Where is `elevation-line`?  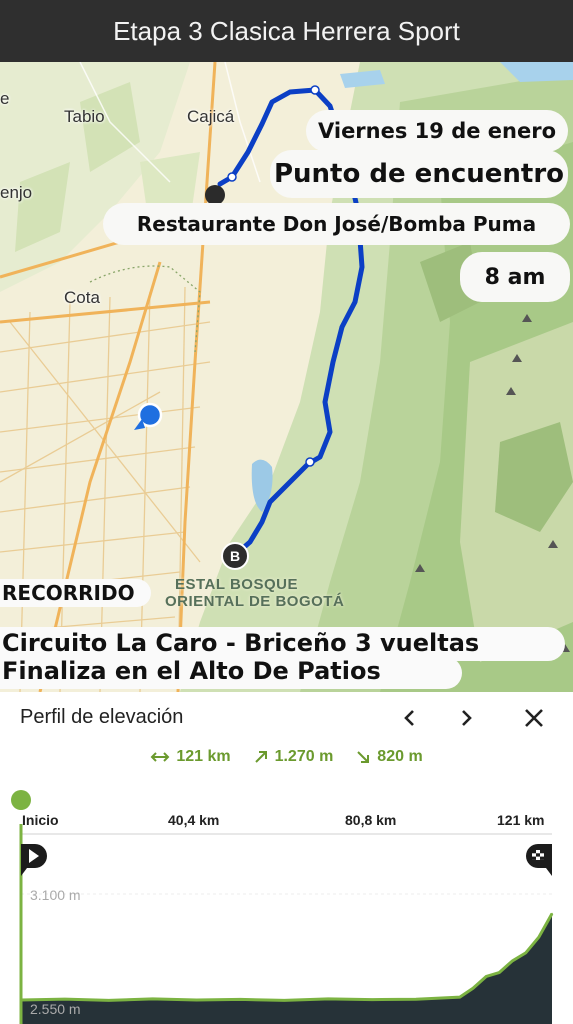 elevation-line is located at coordinates (287, 957).